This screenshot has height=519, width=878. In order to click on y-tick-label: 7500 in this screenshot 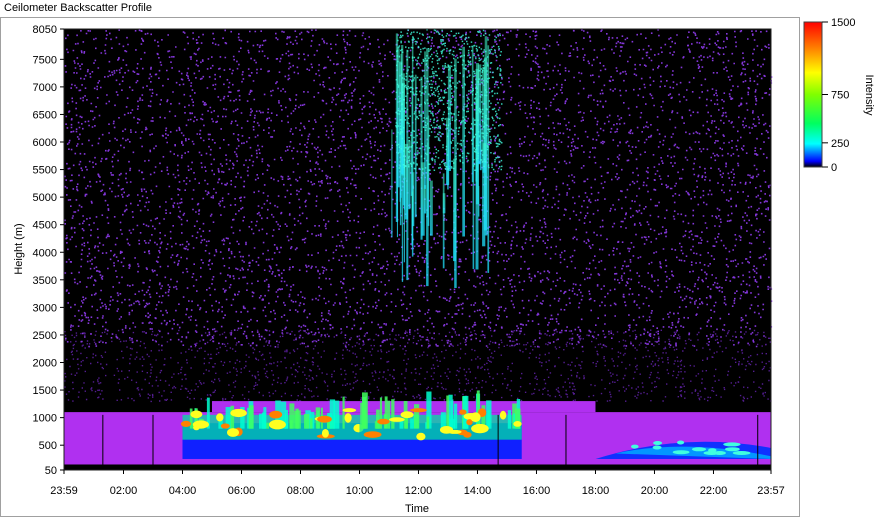, I will do `click(45, 60)`.